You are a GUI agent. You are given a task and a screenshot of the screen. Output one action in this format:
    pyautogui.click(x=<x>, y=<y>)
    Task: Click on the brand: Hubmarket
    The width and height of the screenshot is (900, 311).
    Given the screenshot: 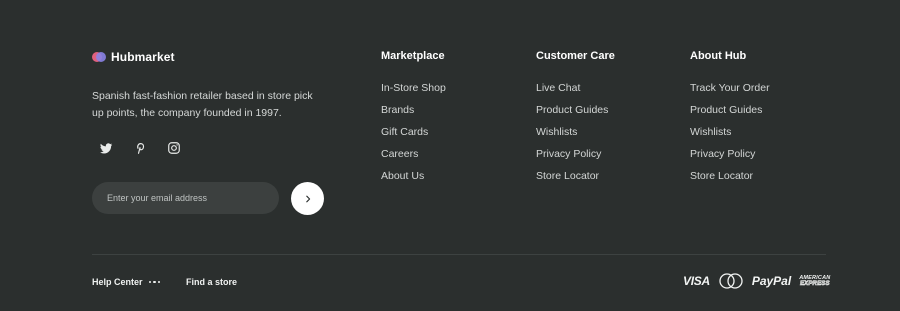 What is the action you would take?
    pyautogui.click(x=133, y=57)
    